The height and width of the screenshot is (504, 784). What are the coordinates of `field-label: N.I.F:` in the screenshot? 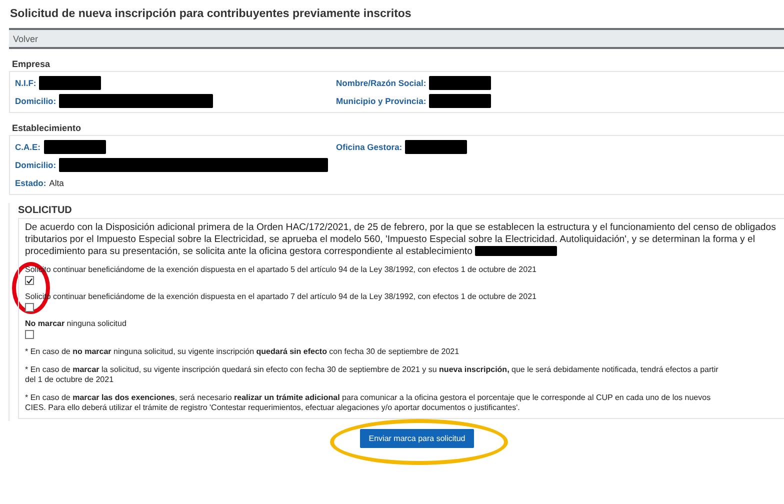 It's located at (25, 83).